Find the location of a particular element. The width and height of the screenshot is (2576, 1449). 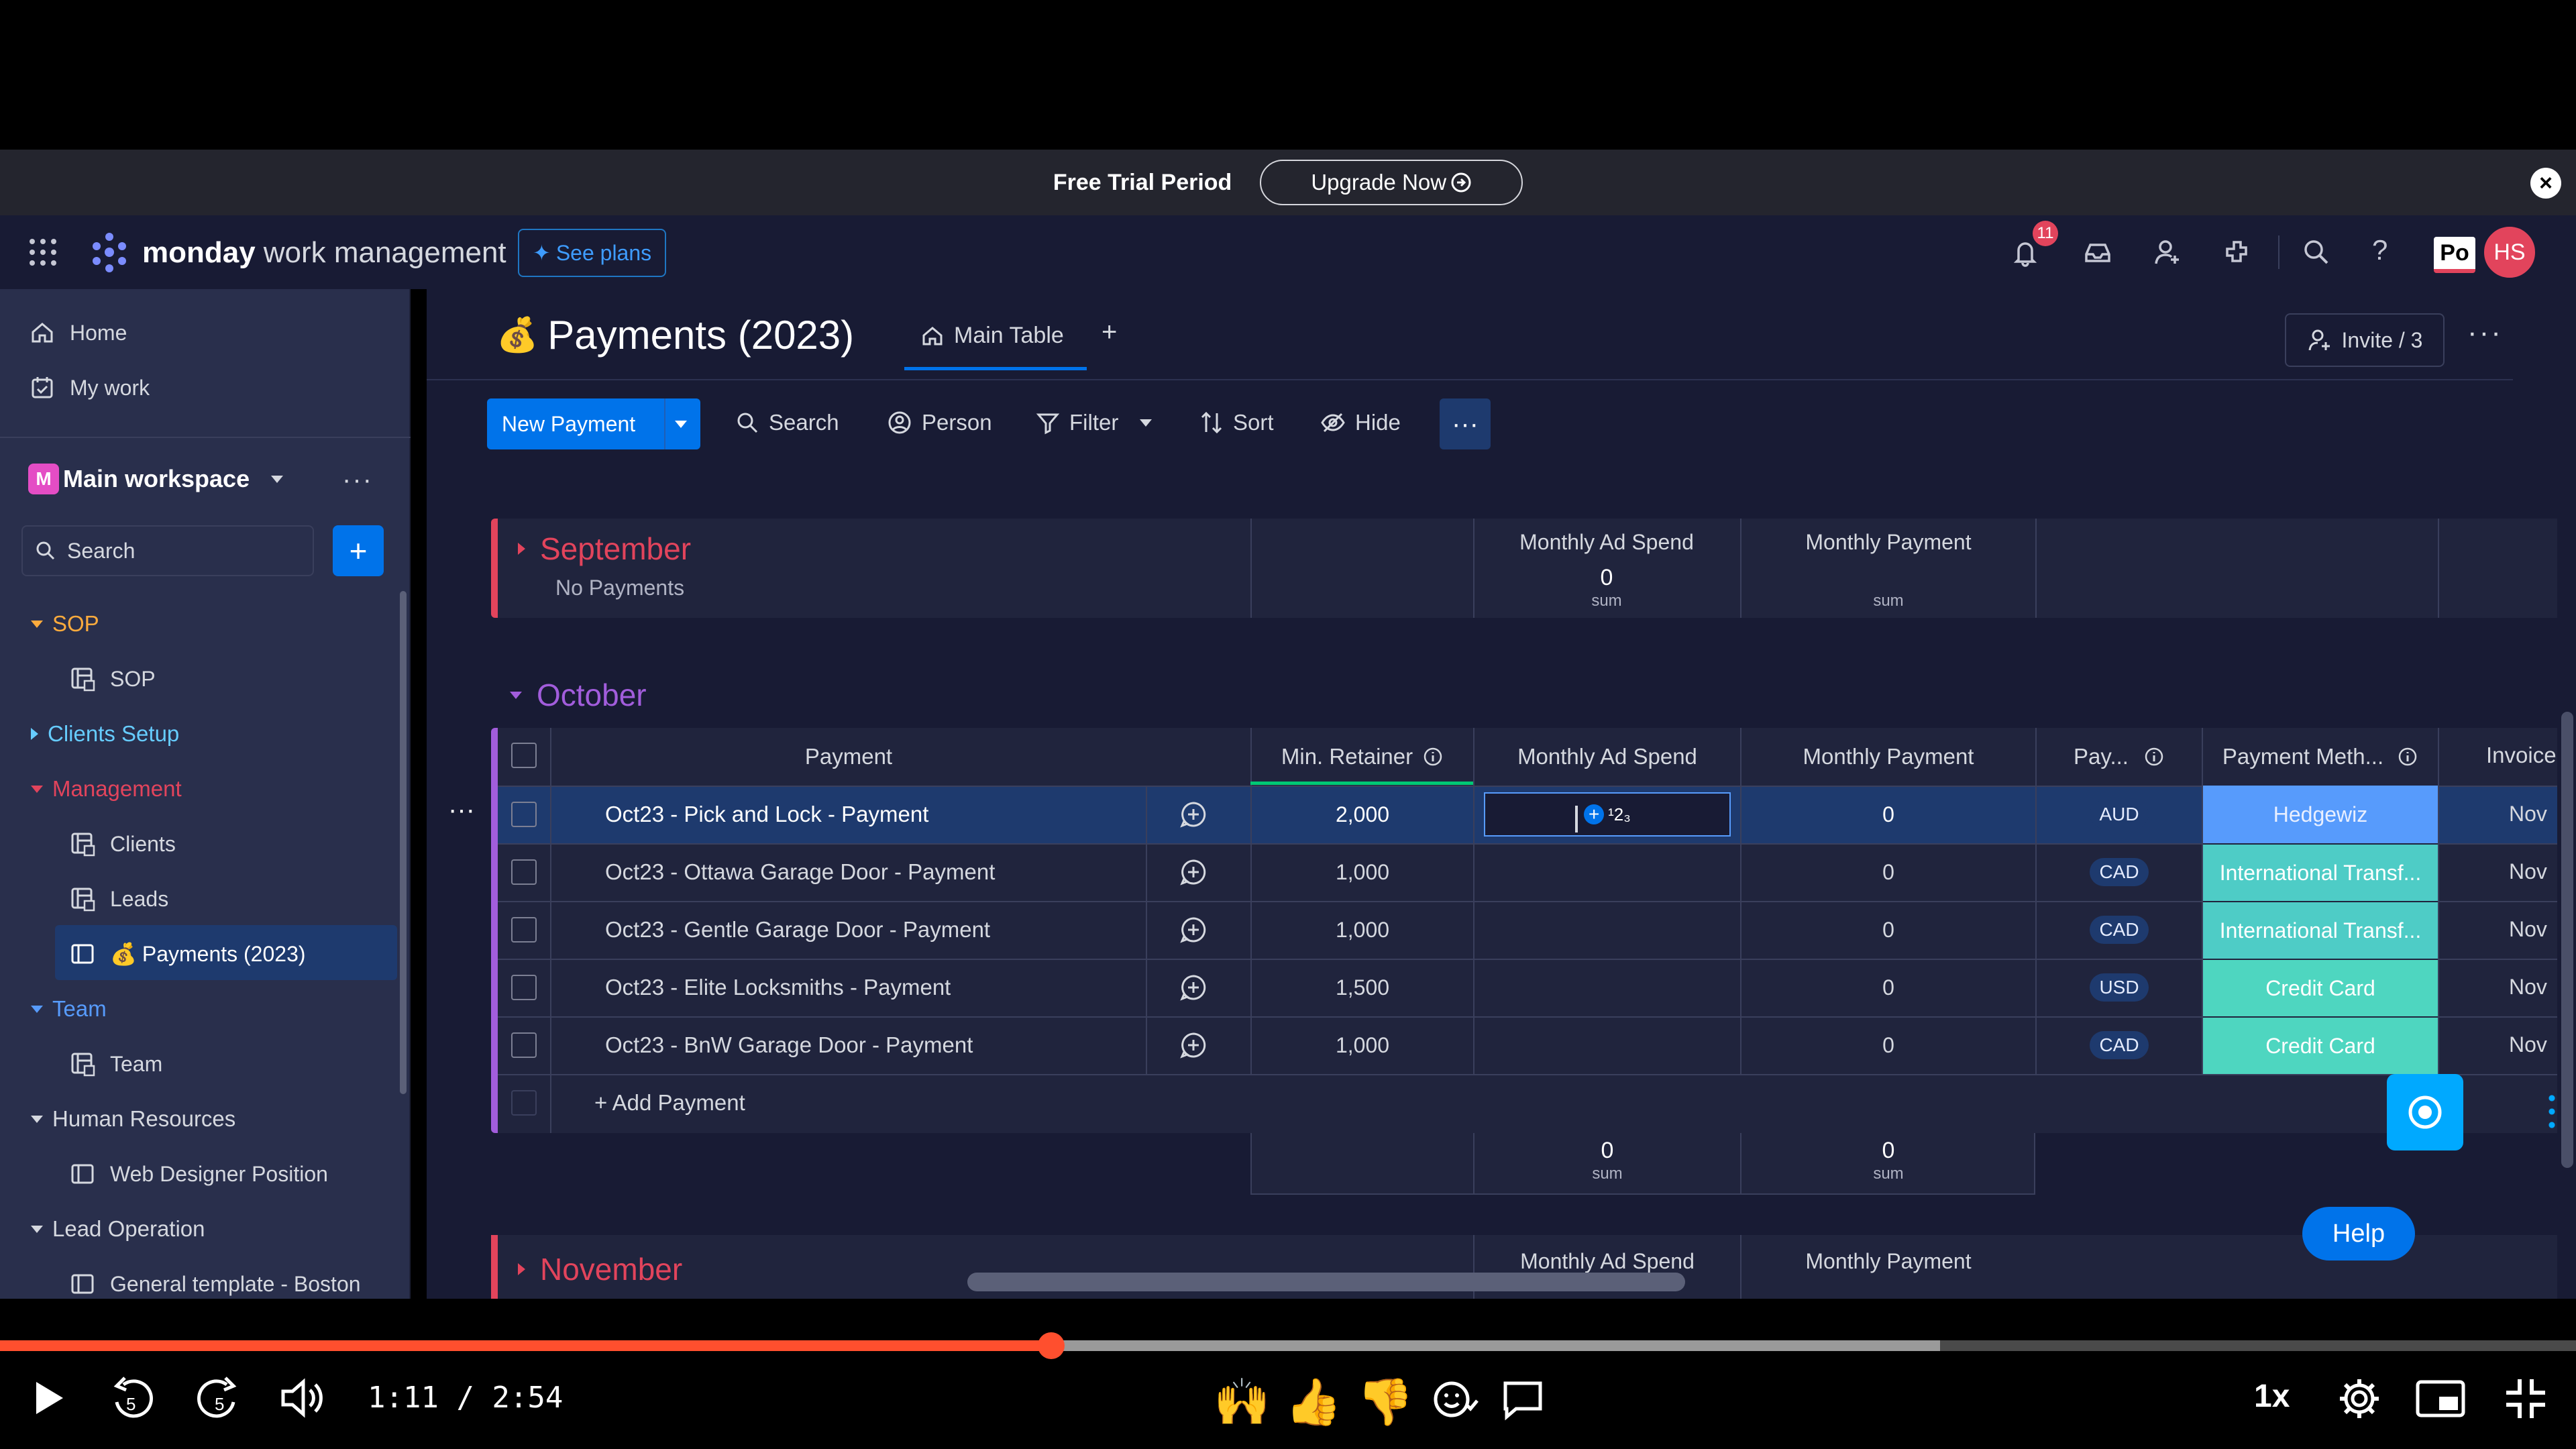

group-october-header: October is located at coordinates (578, 695).